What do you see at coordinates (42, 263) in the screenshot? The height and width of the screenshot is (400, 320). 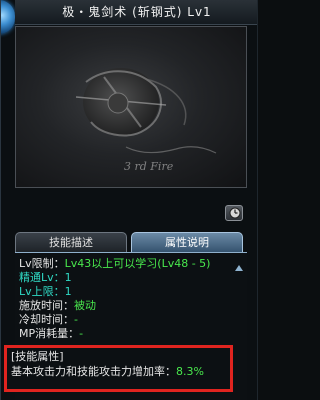 I see `lv-limit-label: Lv限制：` at bounding box center [42, 263].